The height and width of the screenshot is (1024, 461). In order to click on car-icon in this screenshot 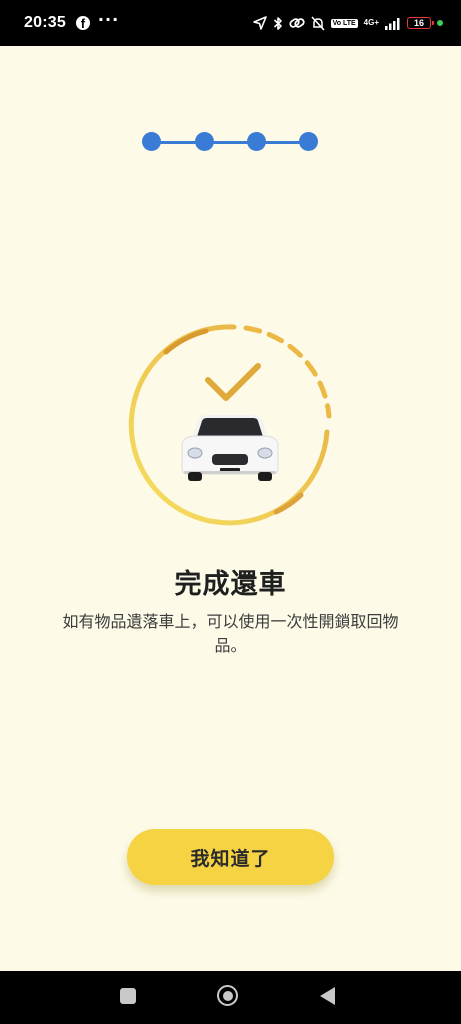, I will do `click(230, 448)`.